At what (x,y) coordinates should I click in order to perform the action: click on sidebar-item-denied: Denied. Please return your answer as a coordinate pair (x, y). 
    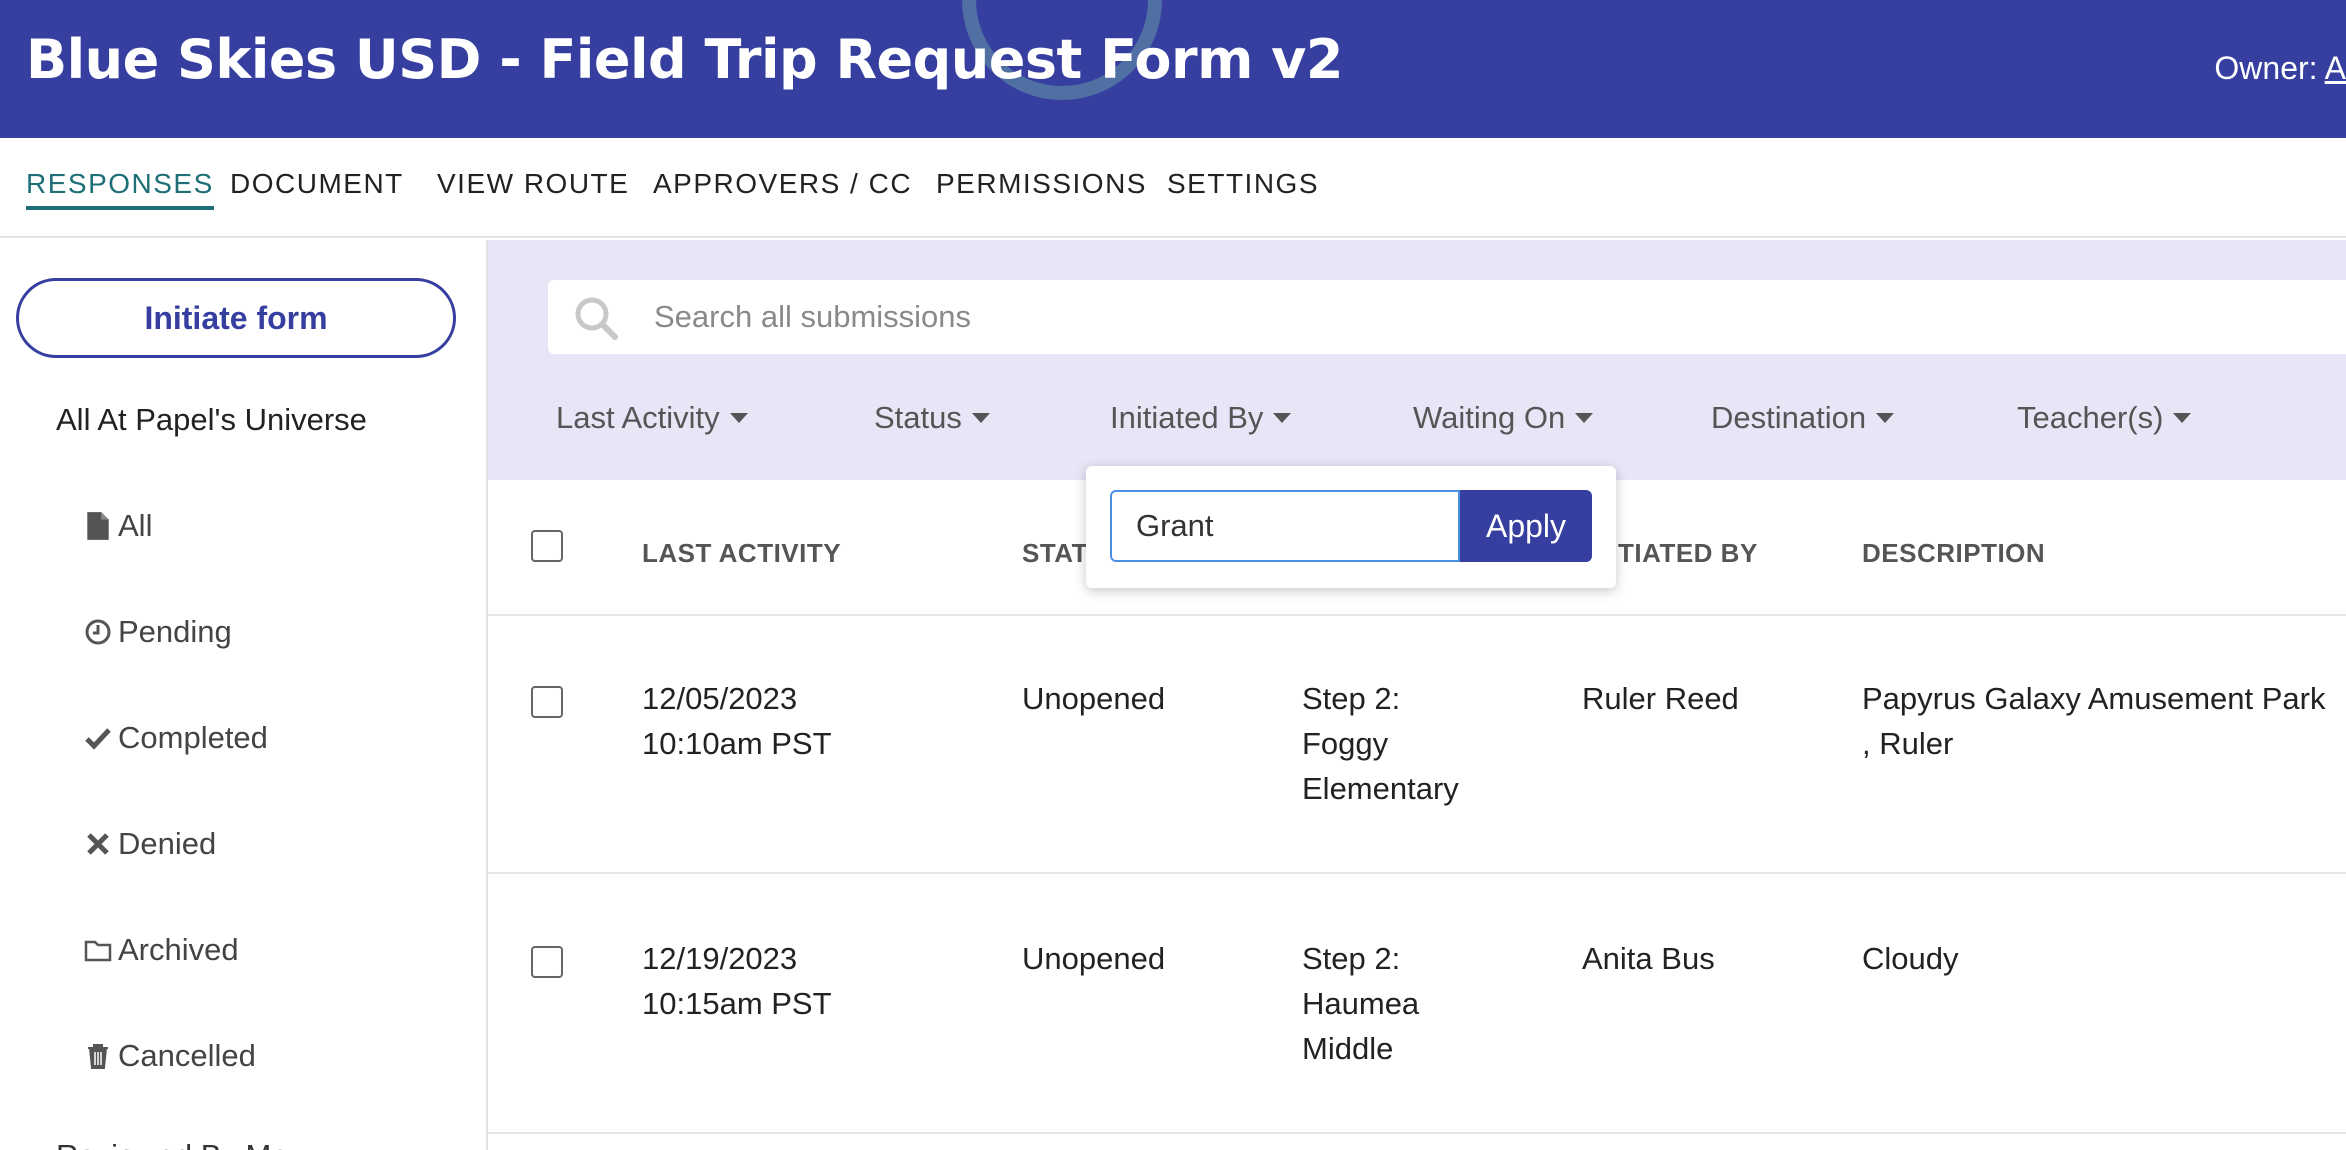
    Looking at the image, I should click on (150, 844).